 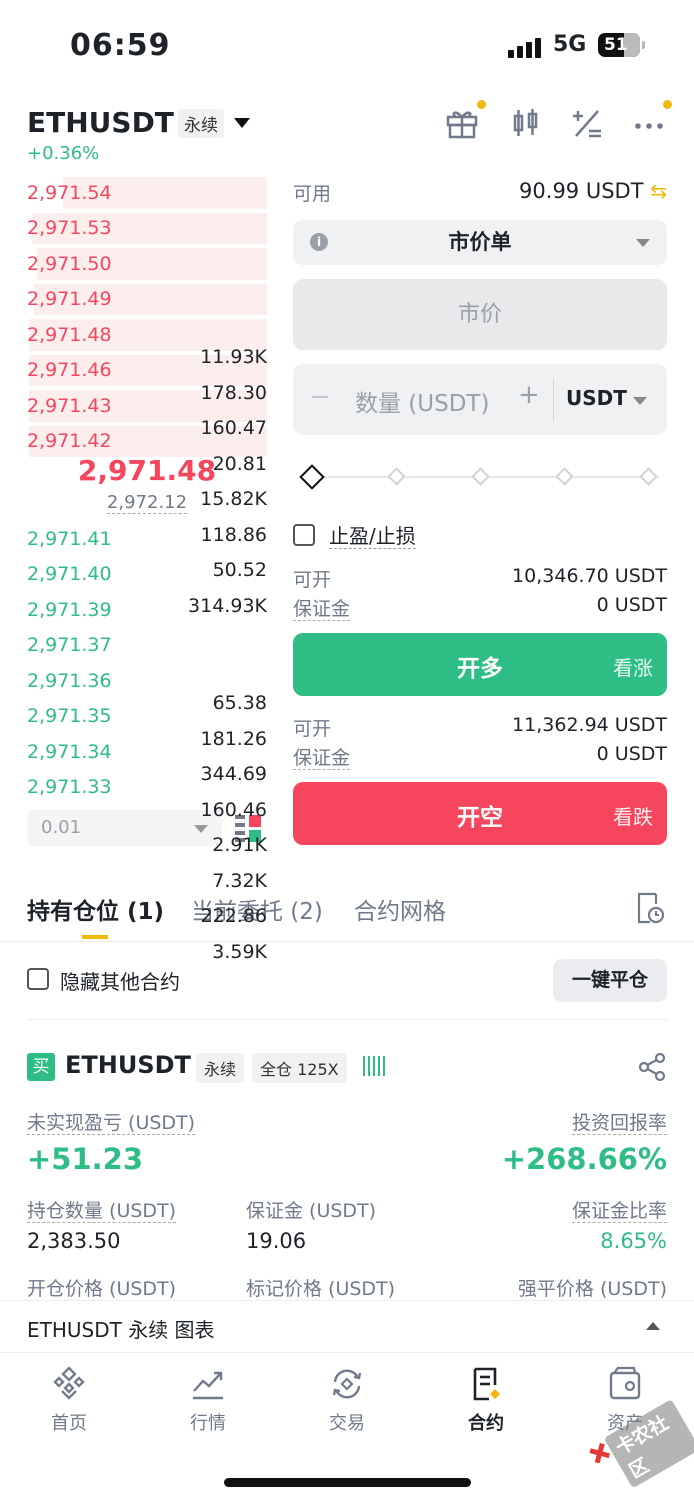 What do you see at coordinates (400, 909) in the screenshot?
I see `tab-grid: 合约网格` at bounding box center [400, 909].